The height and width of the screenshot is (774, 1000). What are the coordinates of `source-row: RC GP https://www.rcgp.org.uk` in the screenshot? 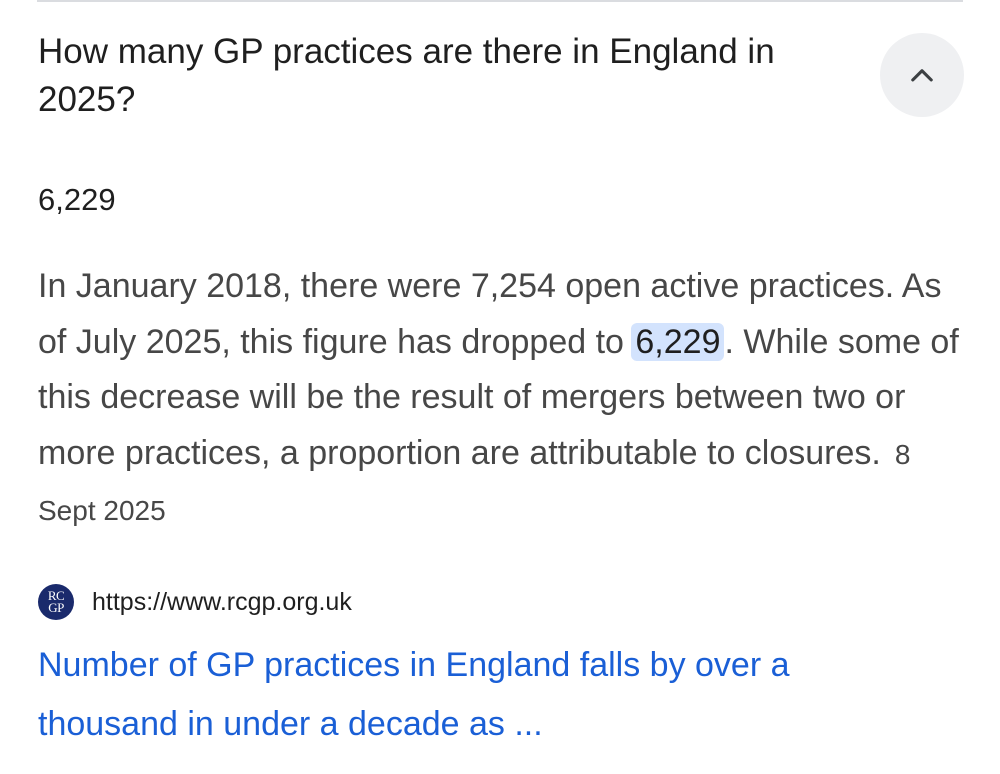 It's located at (195, 602).